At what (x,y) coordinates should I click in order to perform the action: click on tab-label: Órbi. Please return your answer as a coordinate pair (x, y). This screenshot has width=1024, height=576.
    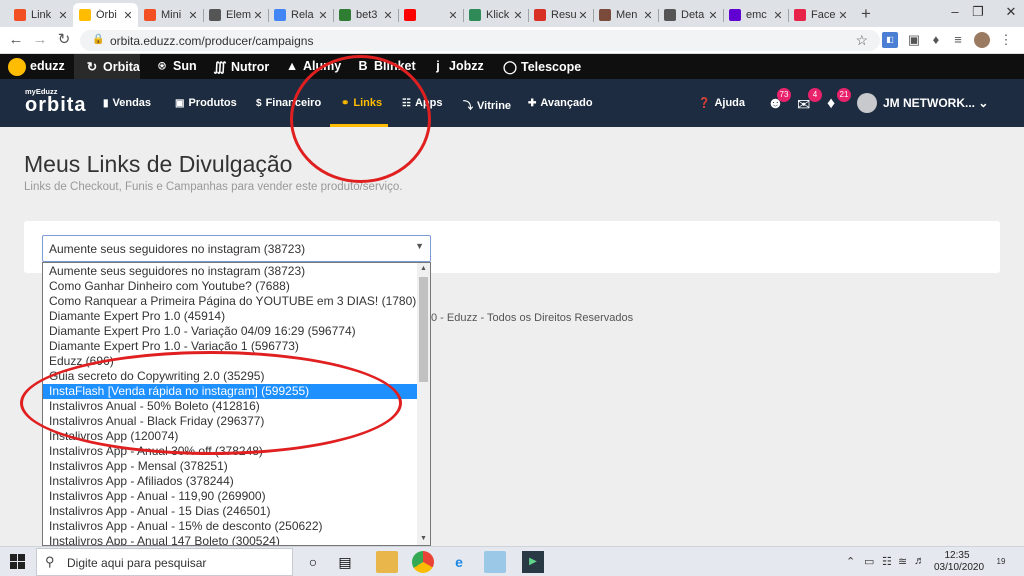
    Looking at the image, I should click on (106, 15).